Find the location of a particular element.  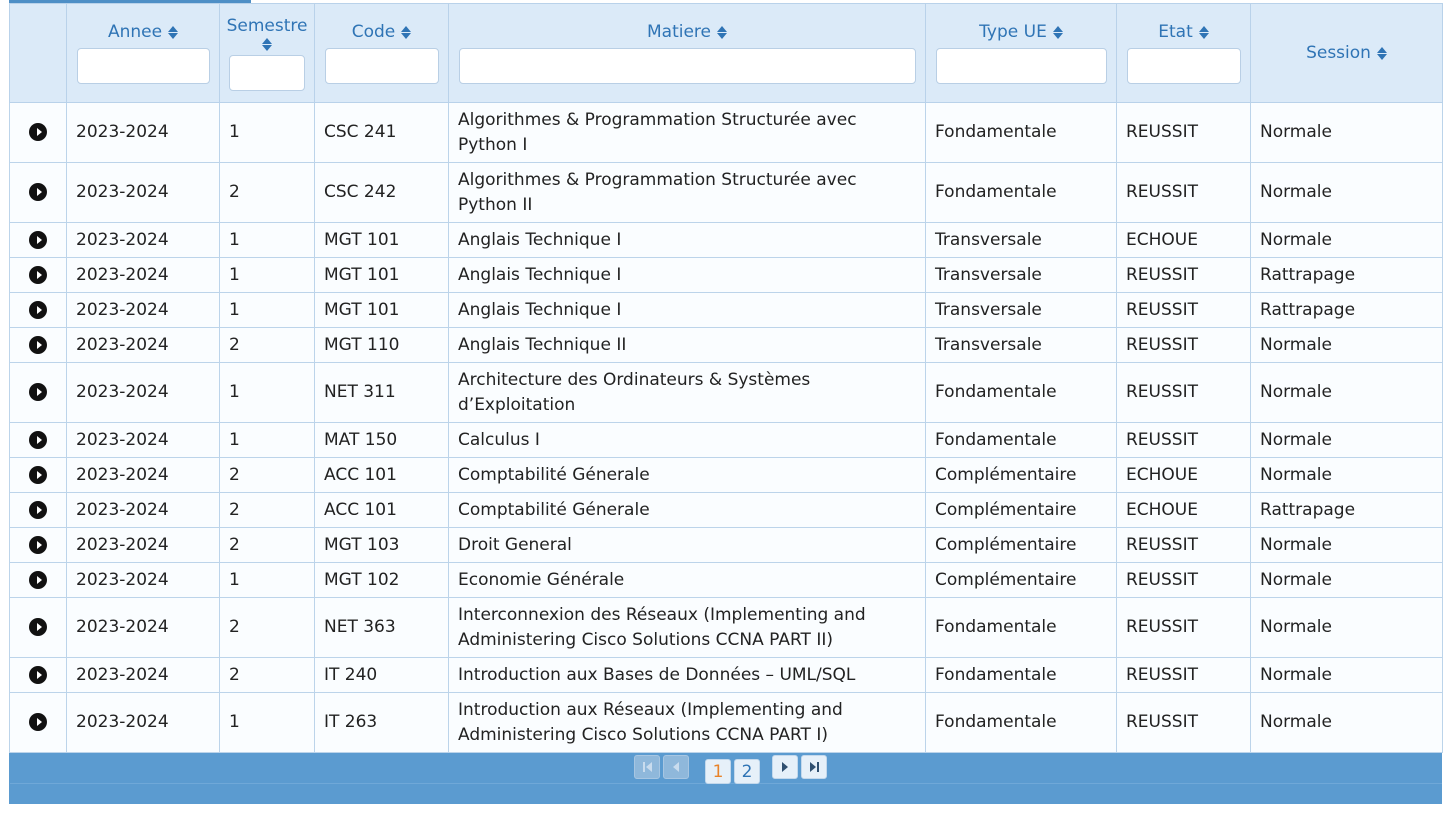

filter-input-annee is located at coordinates (143, 66).